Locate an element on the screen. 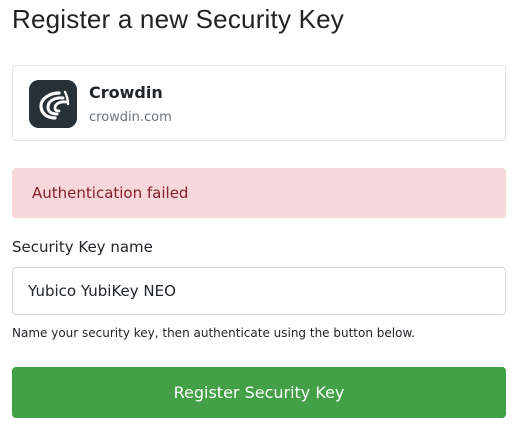 The image size is (520, 433). app-name: Crowdin is located at coordinates (126, 92).